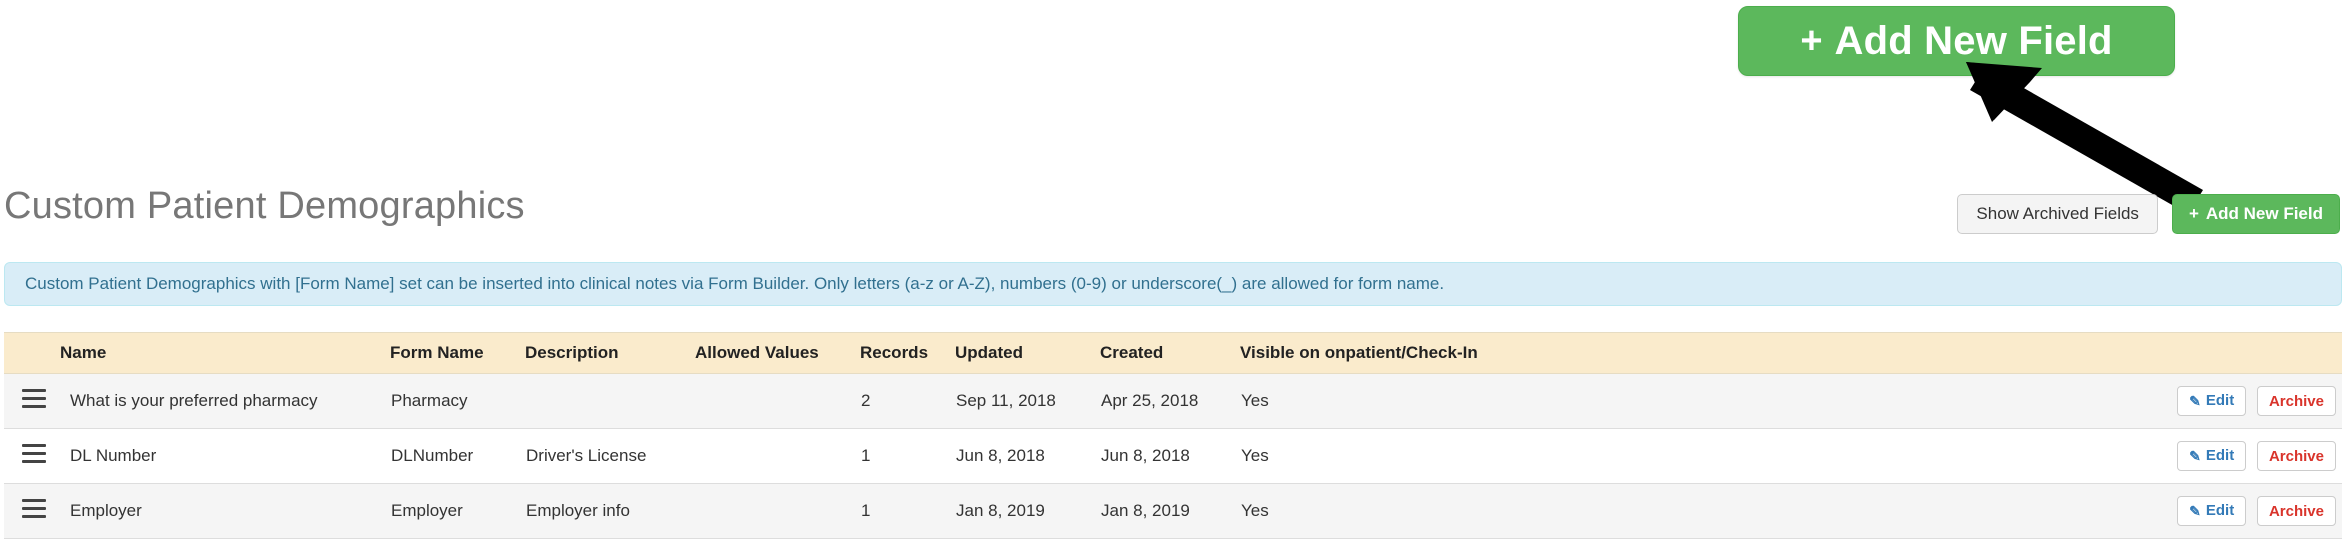  I want to click on cell-description: Driver's License, so click(610, 456).